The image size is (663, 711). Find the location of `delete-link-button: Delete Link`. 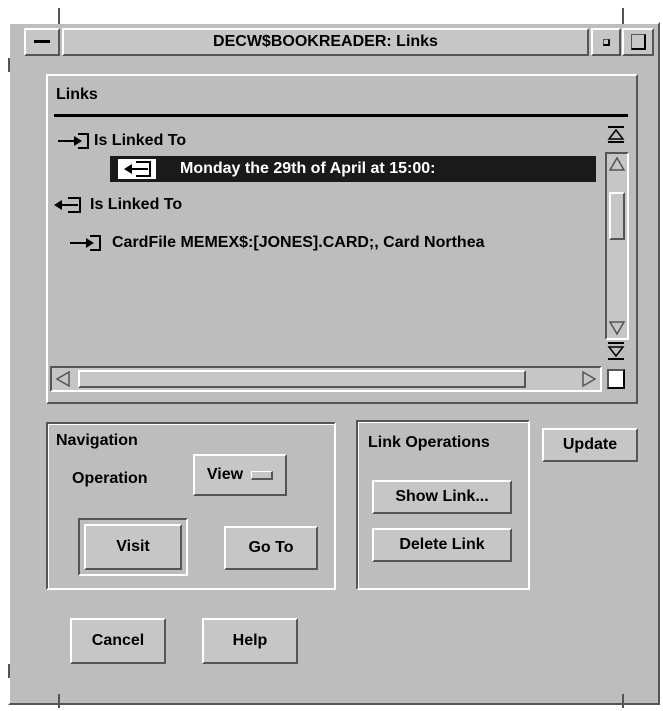

delete-link-button: Delete Link is located at coordinates (442, 545).